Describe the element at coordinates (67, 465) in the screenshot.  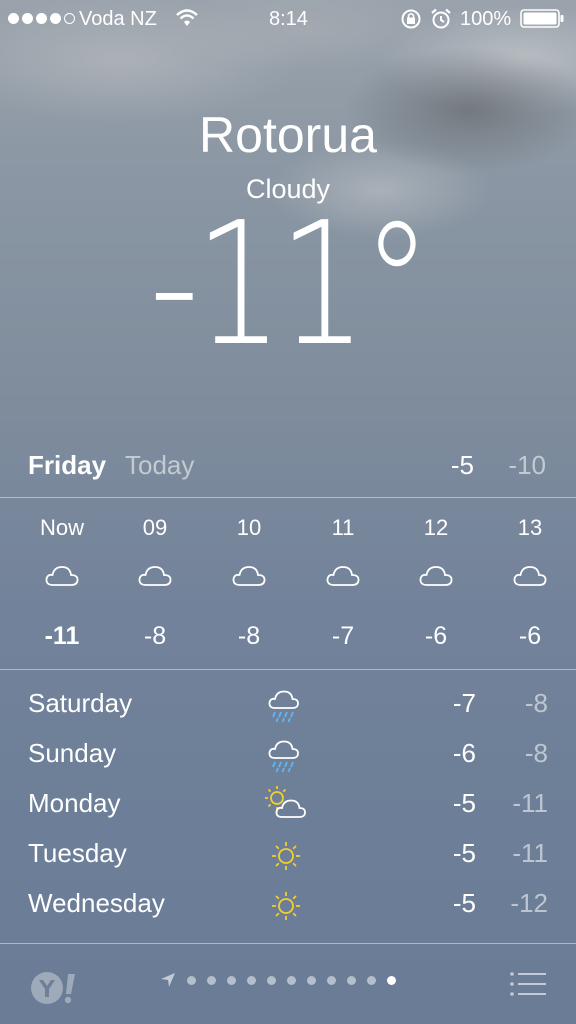
I see `today-day-name: Friday` at that location.